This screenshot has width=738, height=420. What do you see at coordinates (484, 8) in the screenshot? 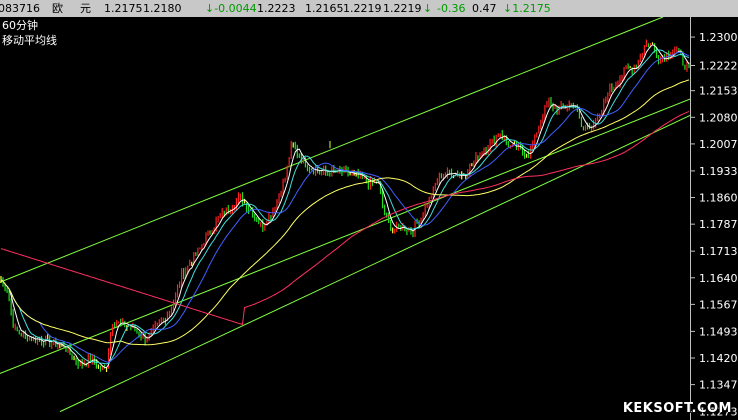
I see `quote-field-9: 0.47` at bounding box center [484, 8].